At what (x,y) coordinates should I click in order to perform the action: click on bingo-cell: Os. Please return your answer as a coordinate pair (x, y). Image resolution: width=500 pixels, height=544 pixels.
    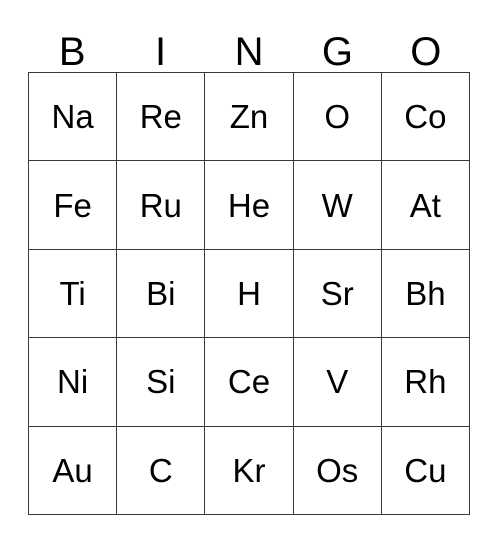
    Looking at the image, I should click on (337, 470).